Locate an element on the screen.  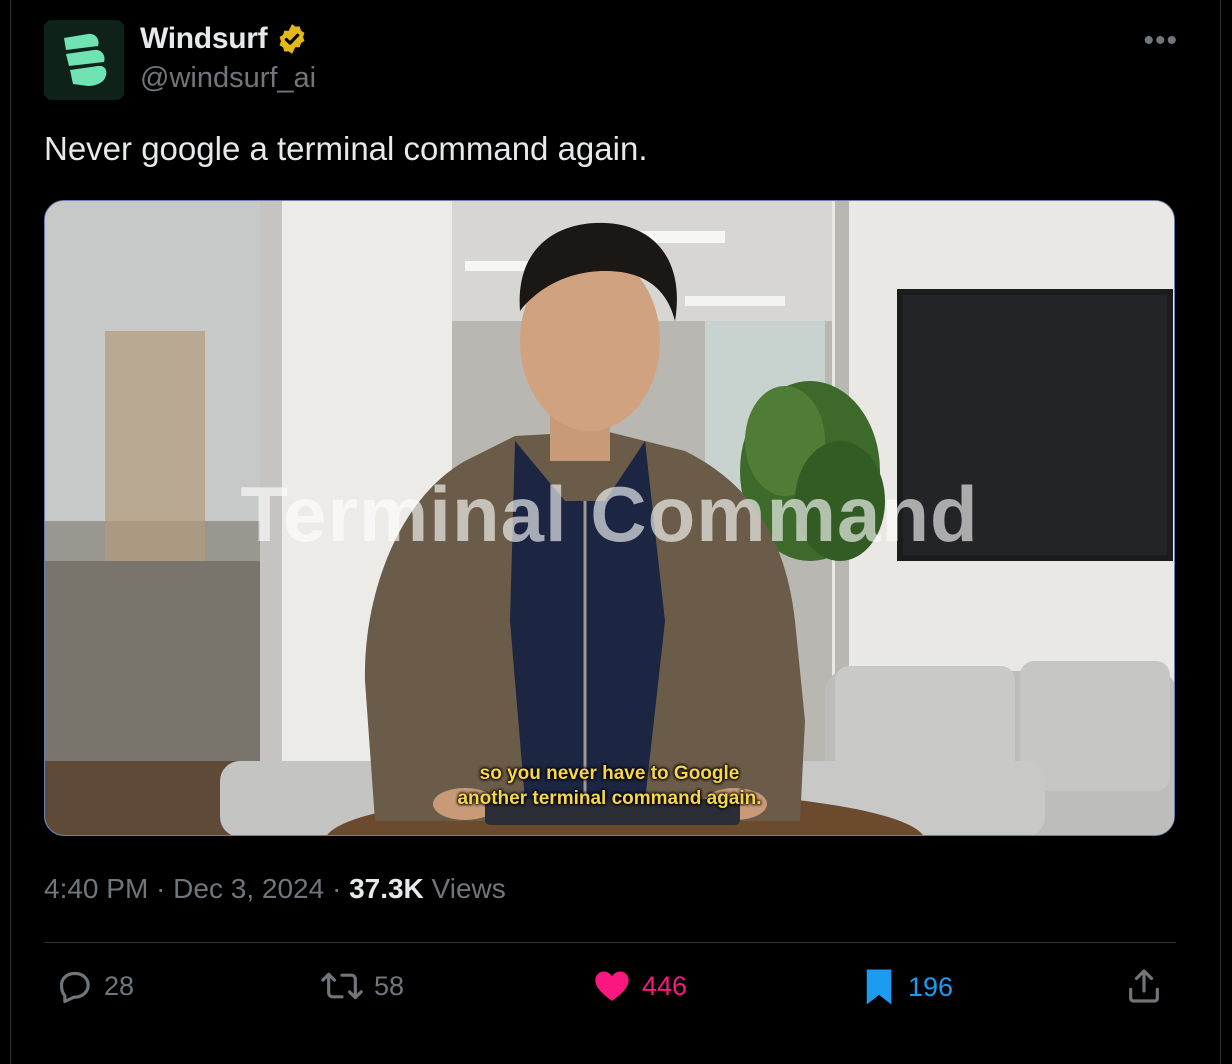
right-border is located at coordinates (1220, 532).